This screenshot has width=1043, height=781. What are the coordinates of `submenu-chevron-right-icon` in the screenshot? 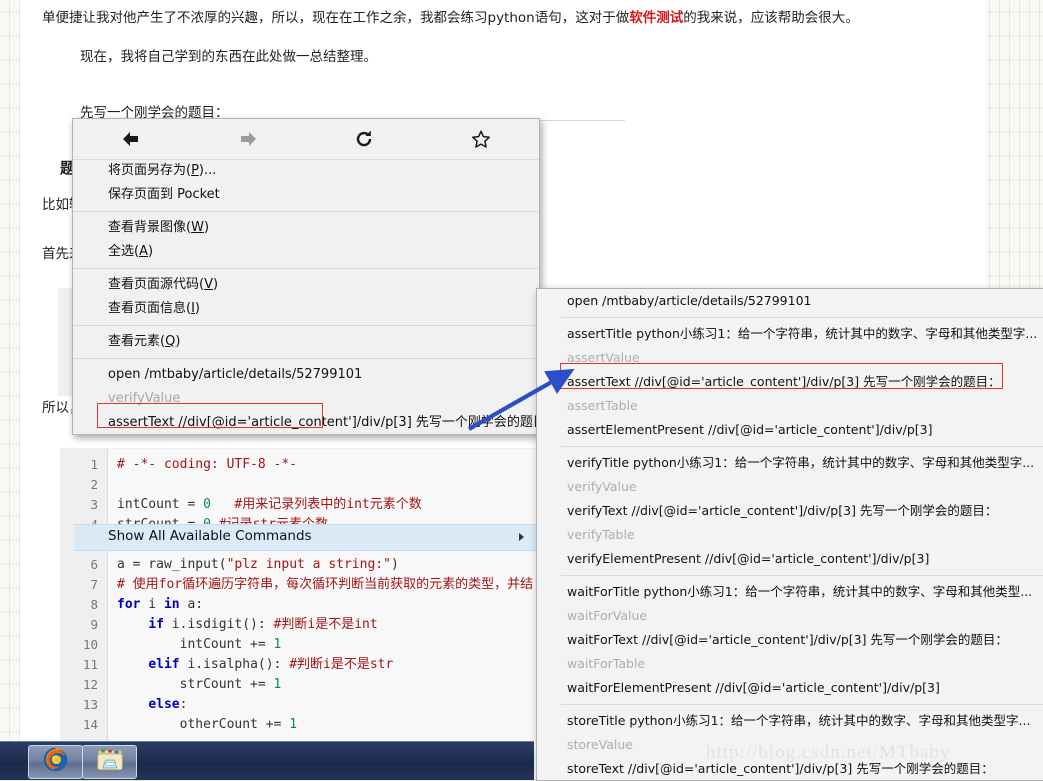 It's located at (521, 537).